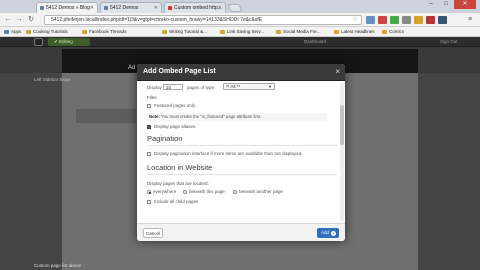  Describe the element at coordinates (355, 19) in the screenshot. I see `bookmark-star-icon: ☆` at that location.